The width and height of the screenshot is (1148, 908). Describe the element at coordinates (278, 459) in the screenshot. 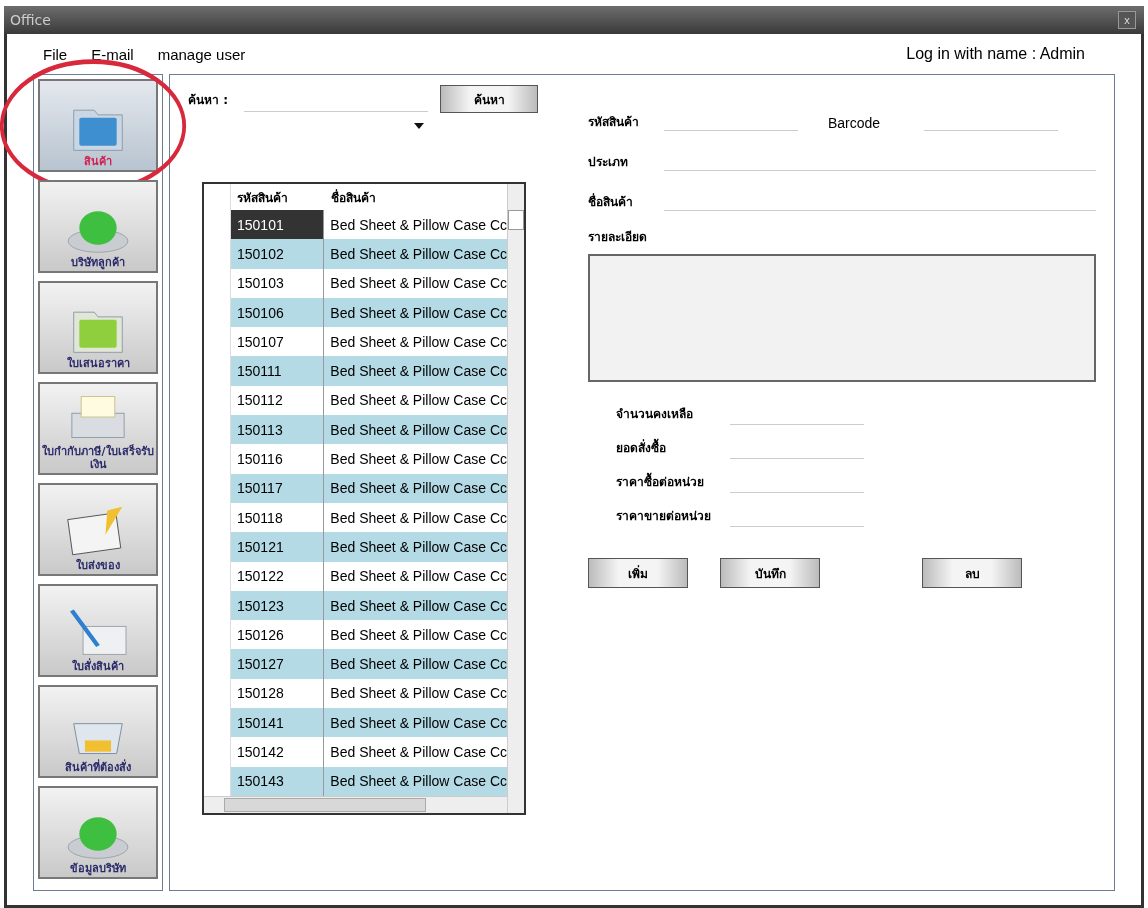

I see `table-cell: 150116` at that location.